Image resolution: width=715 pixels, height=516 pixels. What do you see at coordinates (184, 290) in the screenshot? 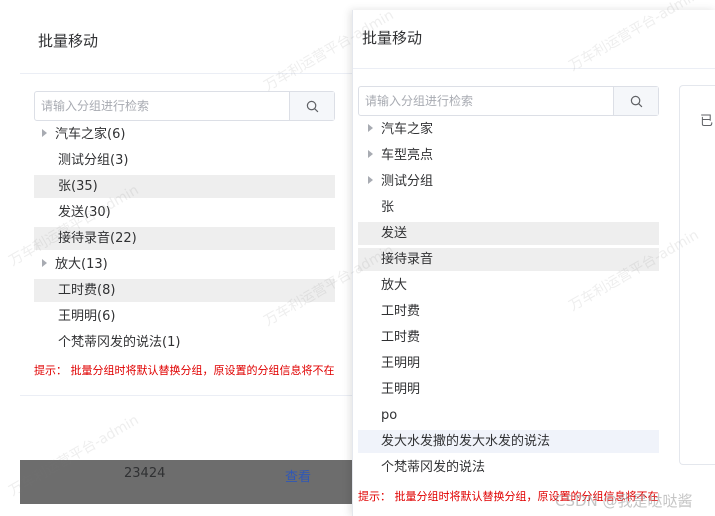
I see `tree-node: 工时费(8)` at bounding box center [184, 290].